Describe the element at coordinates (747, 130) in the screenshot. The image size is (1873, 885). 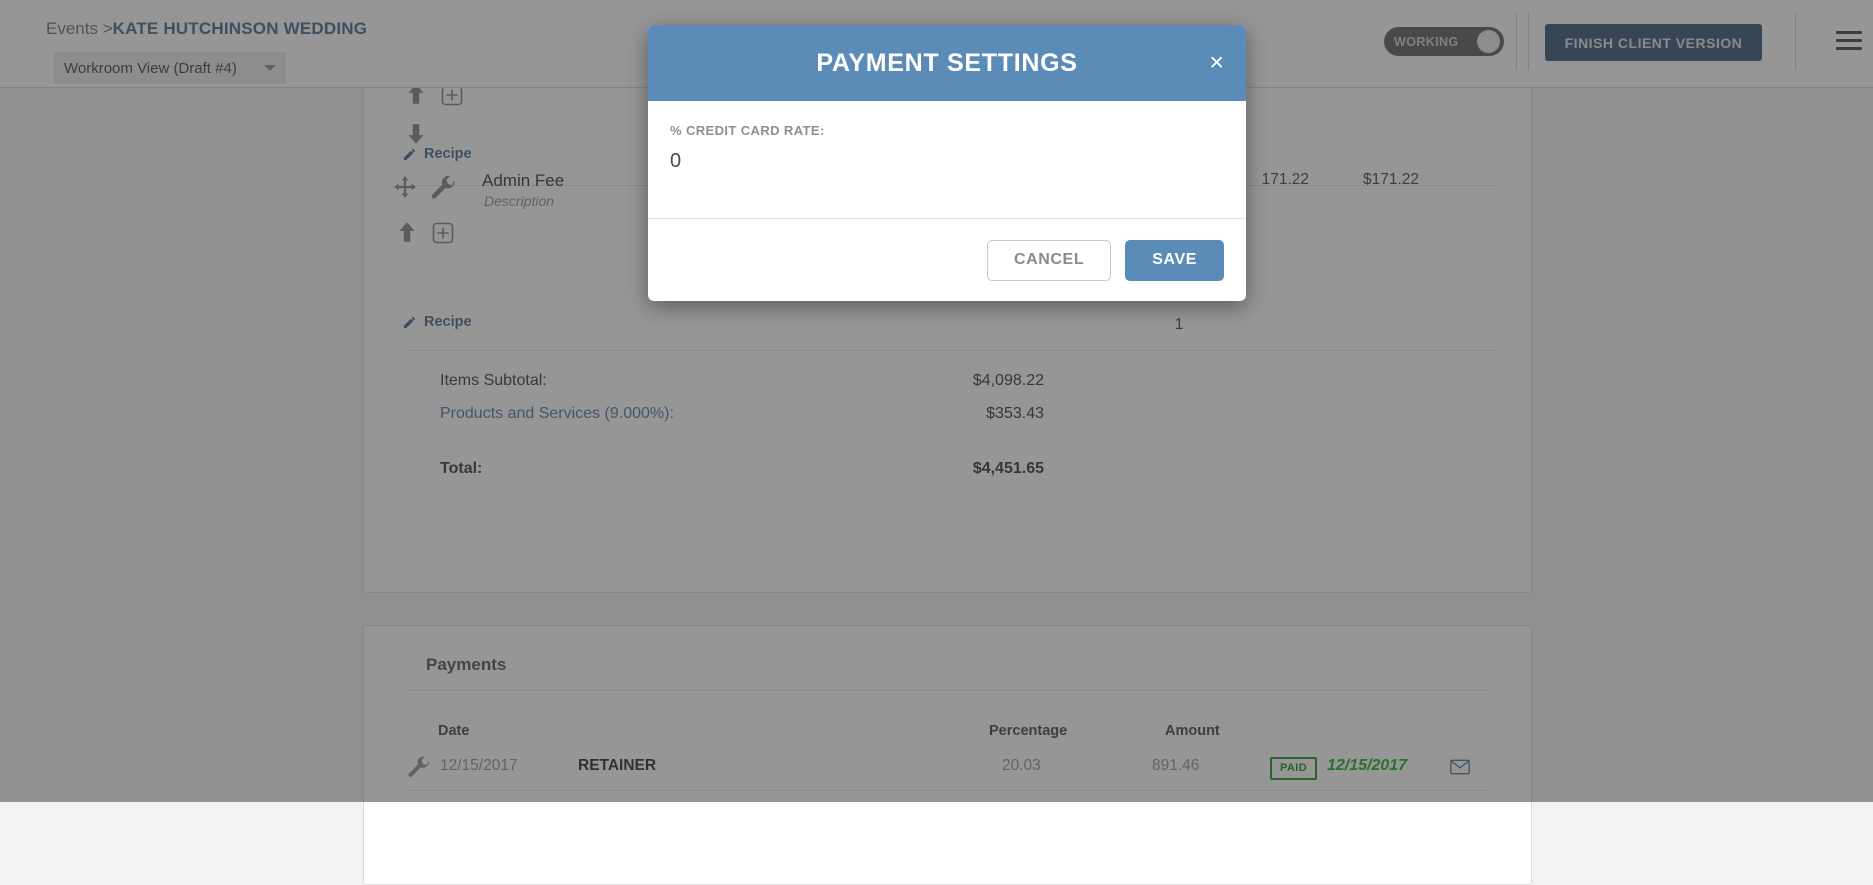
I see `credit-card-rate-label: % CREDIT CARD RATE:` at that location.